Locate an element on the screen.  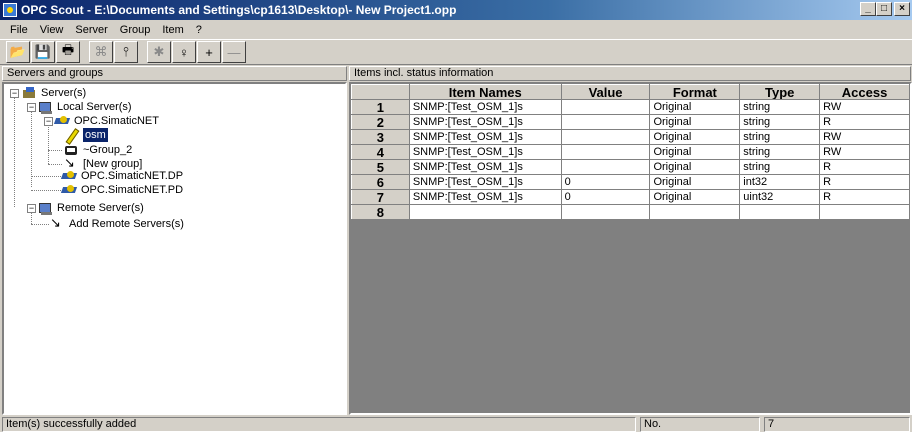
cell-format is located at coordinates (695, 212).